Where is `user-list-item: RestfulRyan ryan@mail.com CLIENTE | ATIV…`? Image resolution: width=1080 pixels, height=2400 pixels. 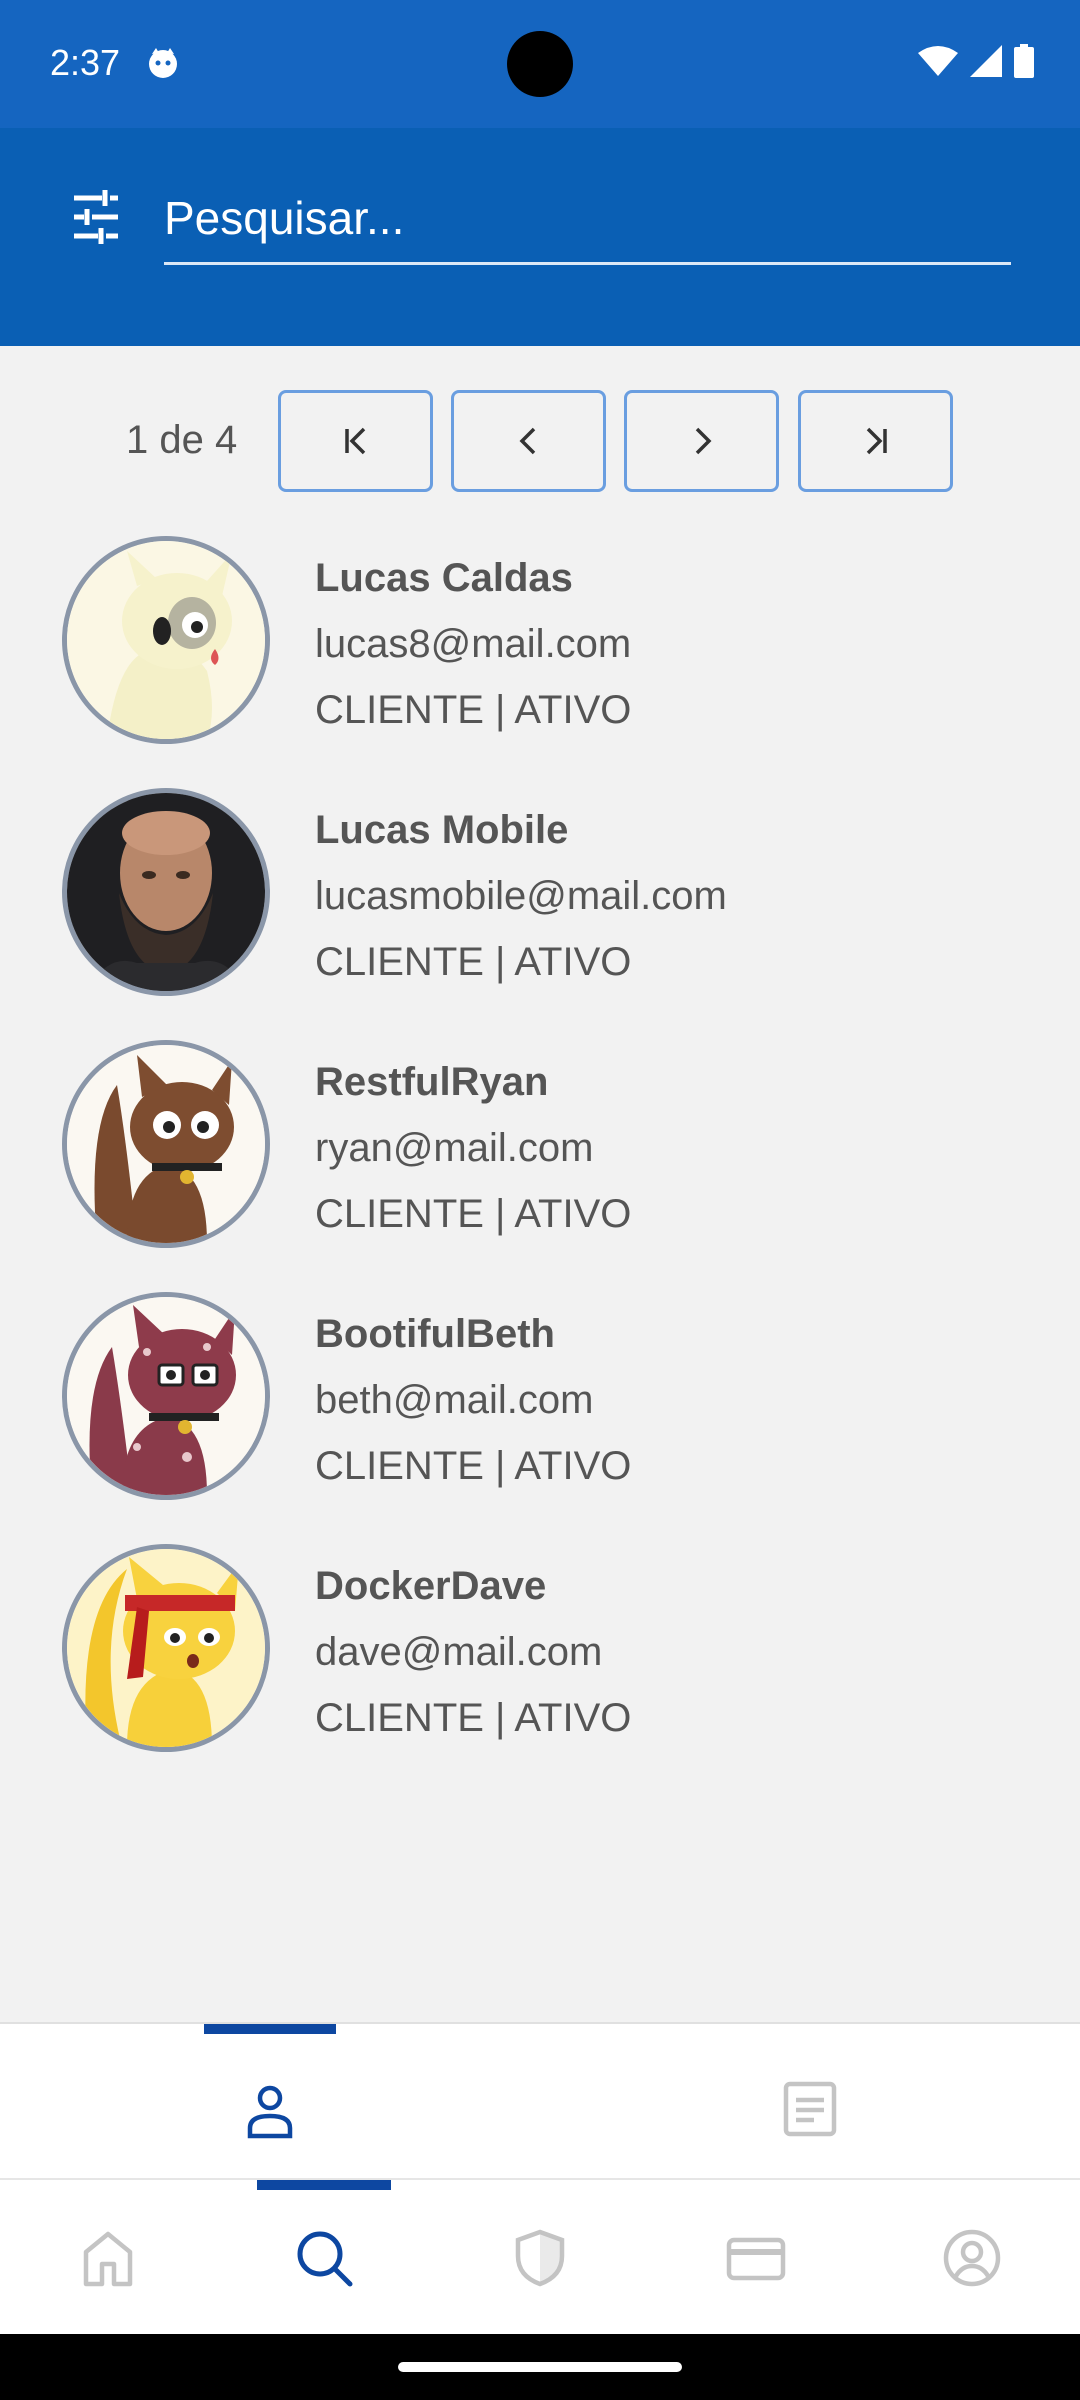 user-list-item: RestfulRyan ryan@mail.com CLIENTE | ATIV… is located at coordinates (540, 1164).